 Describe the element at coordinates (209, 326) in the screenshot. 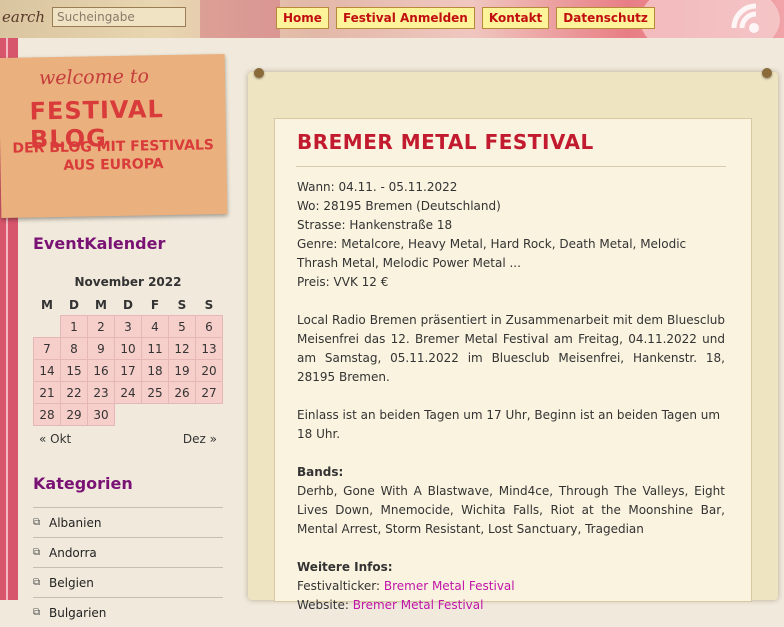

I see `calendar-day: 6` at that location.